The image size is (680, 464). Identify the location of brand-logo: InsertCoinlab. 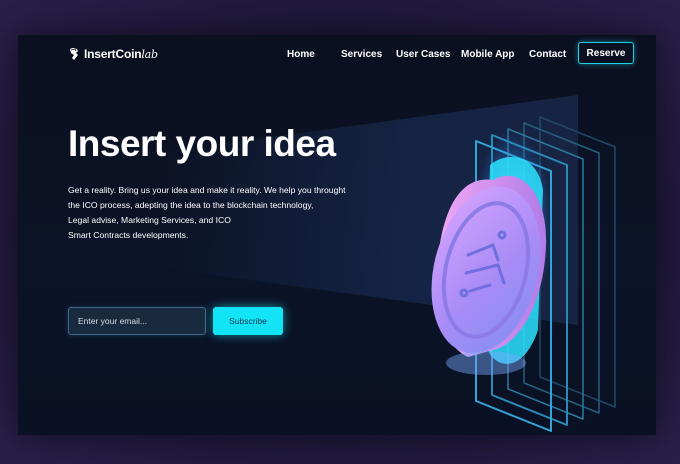
(113, 54).